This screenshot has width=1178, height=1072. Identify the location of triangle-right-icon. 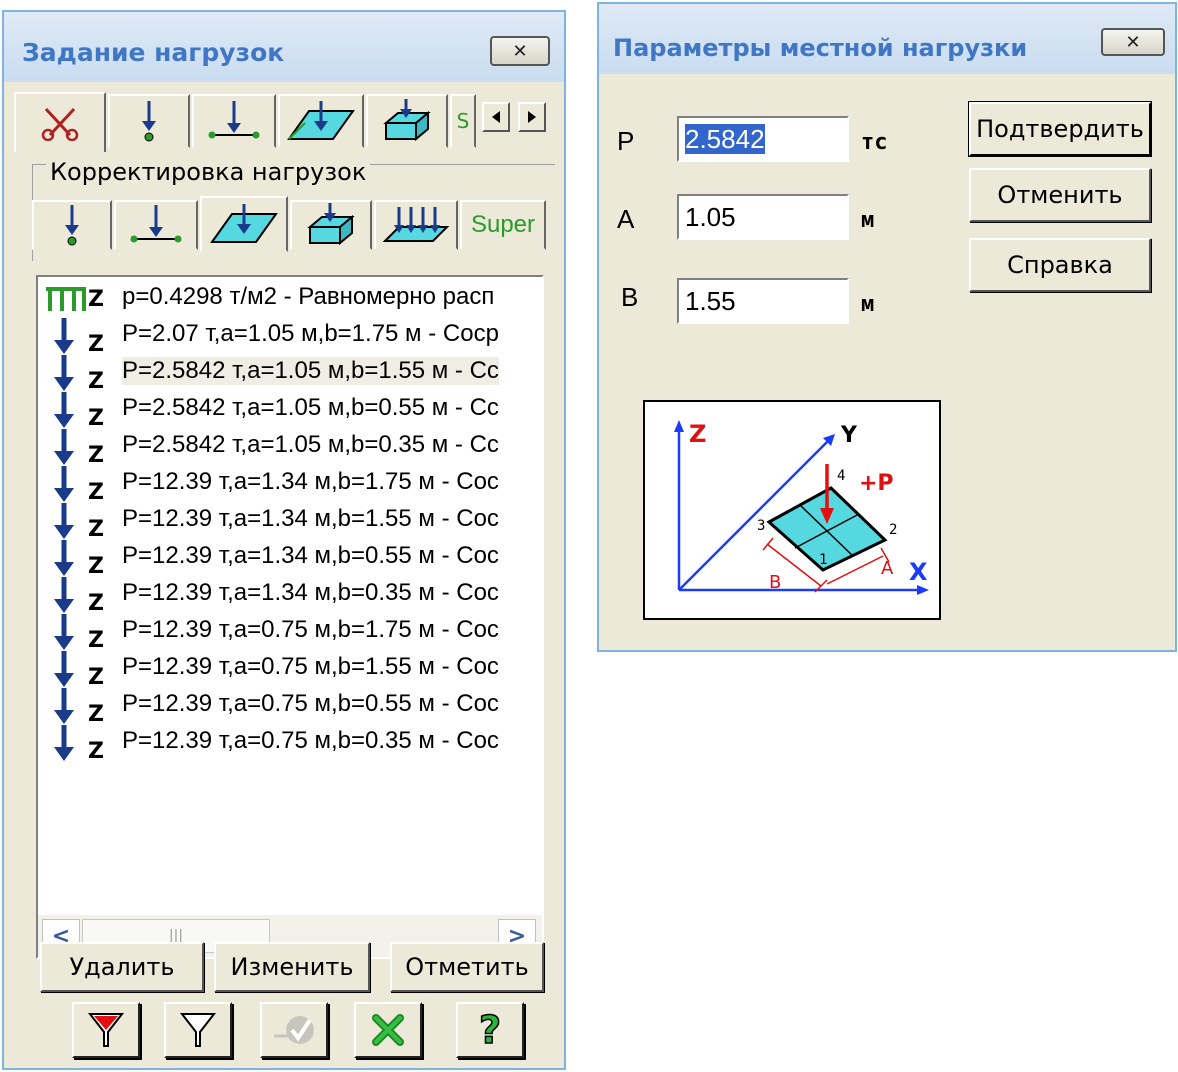
(532, 117).